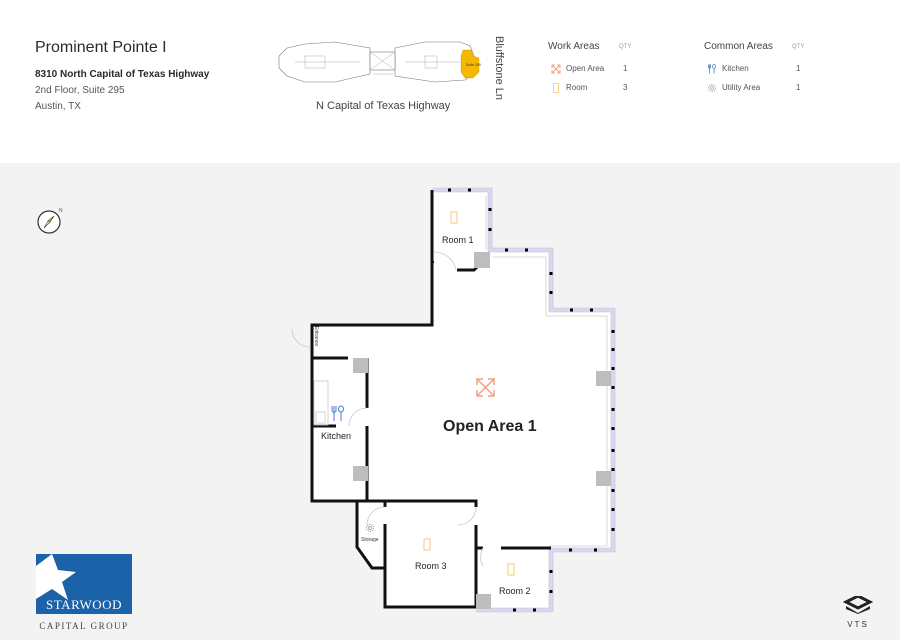 The width and height of the screenshot is (900, 640). What do you see at coordinates (84, 604) in the screenshot?
I see `starwood-wordmark: STARWOOD` at bounding box center [84, 604].